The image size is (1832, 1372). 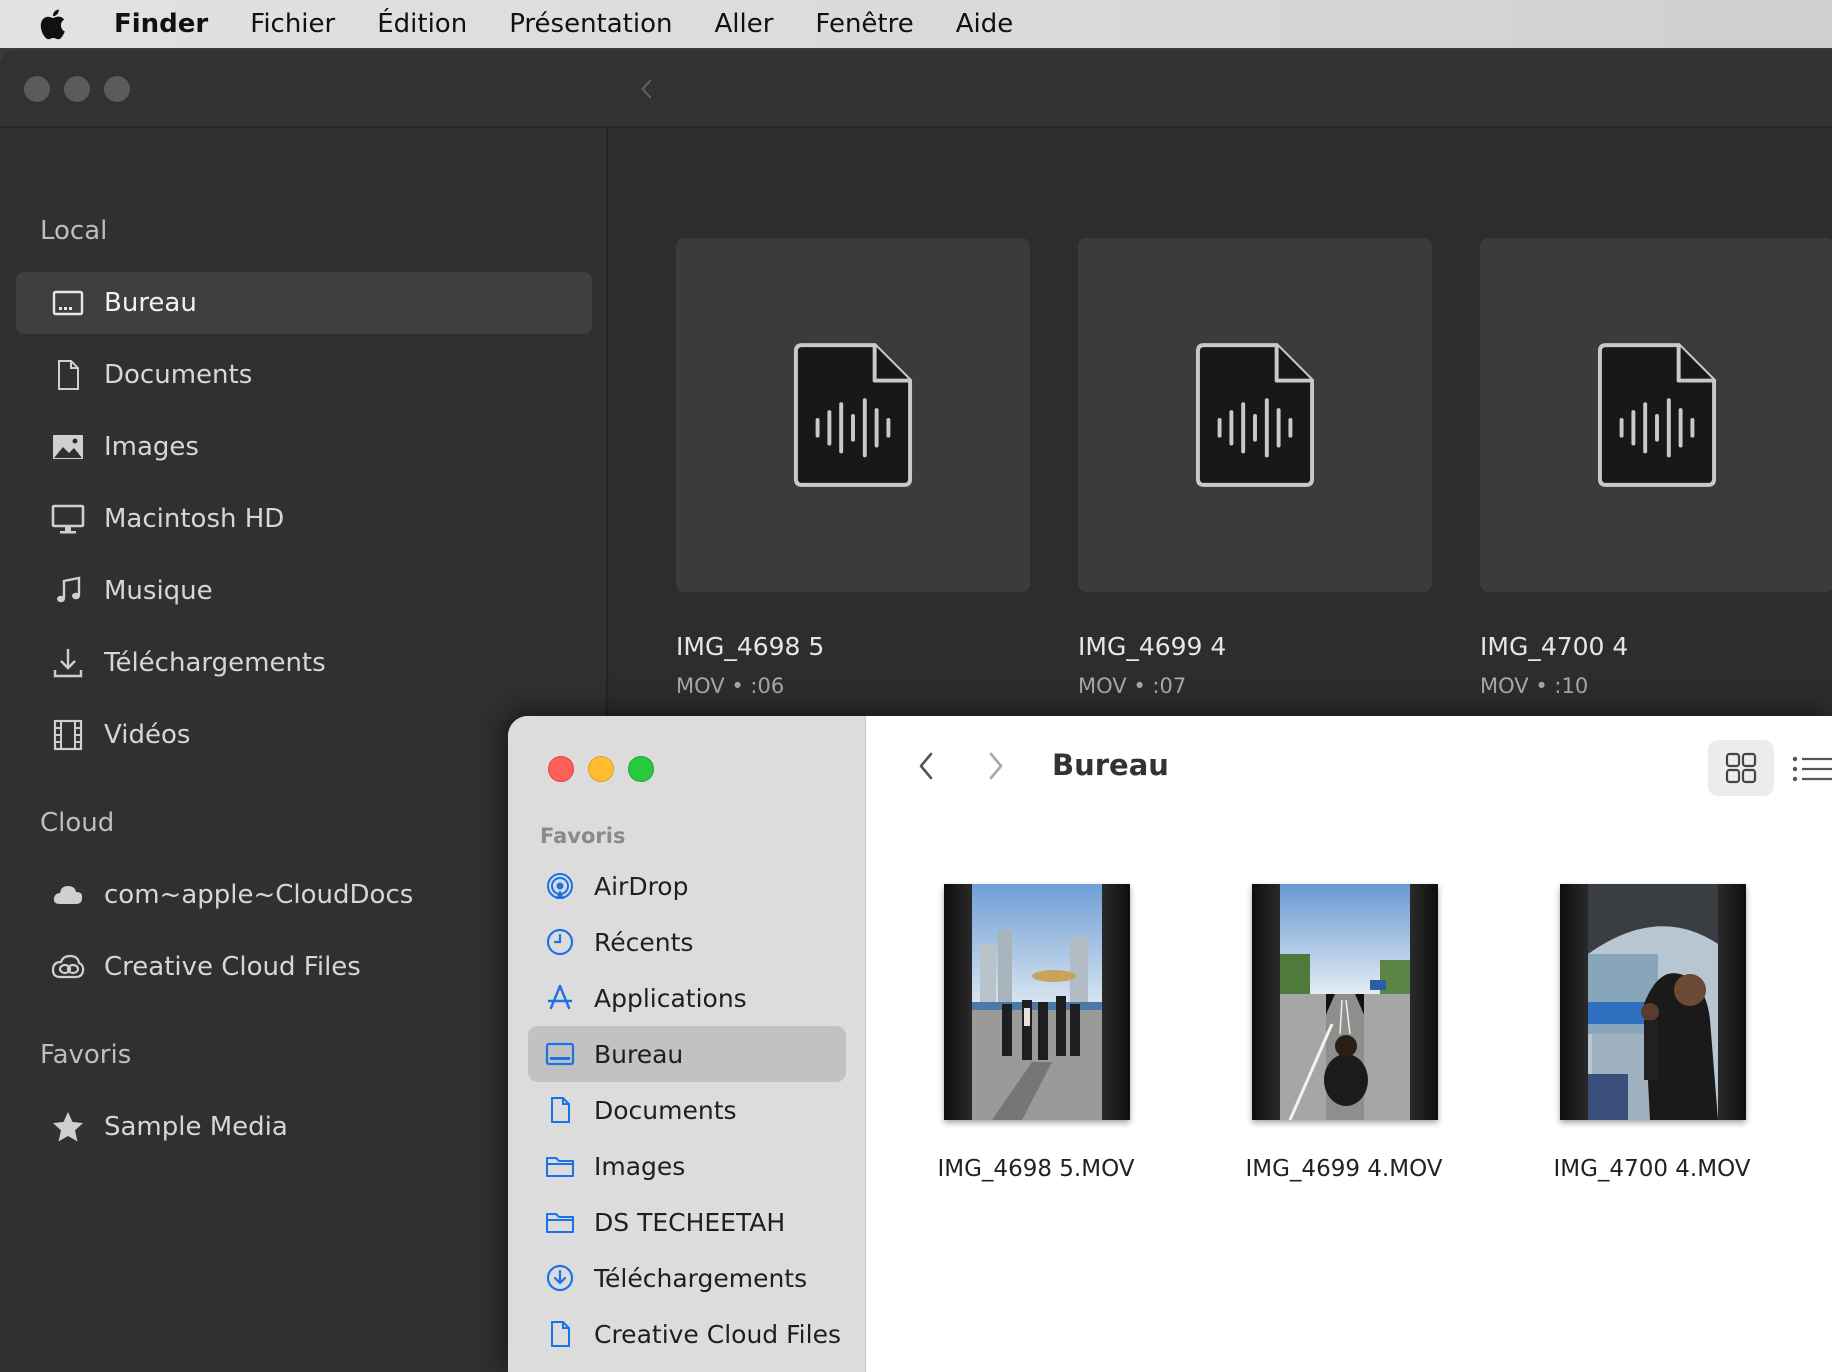 I want to click on back-button, so click(x=926, y=766).